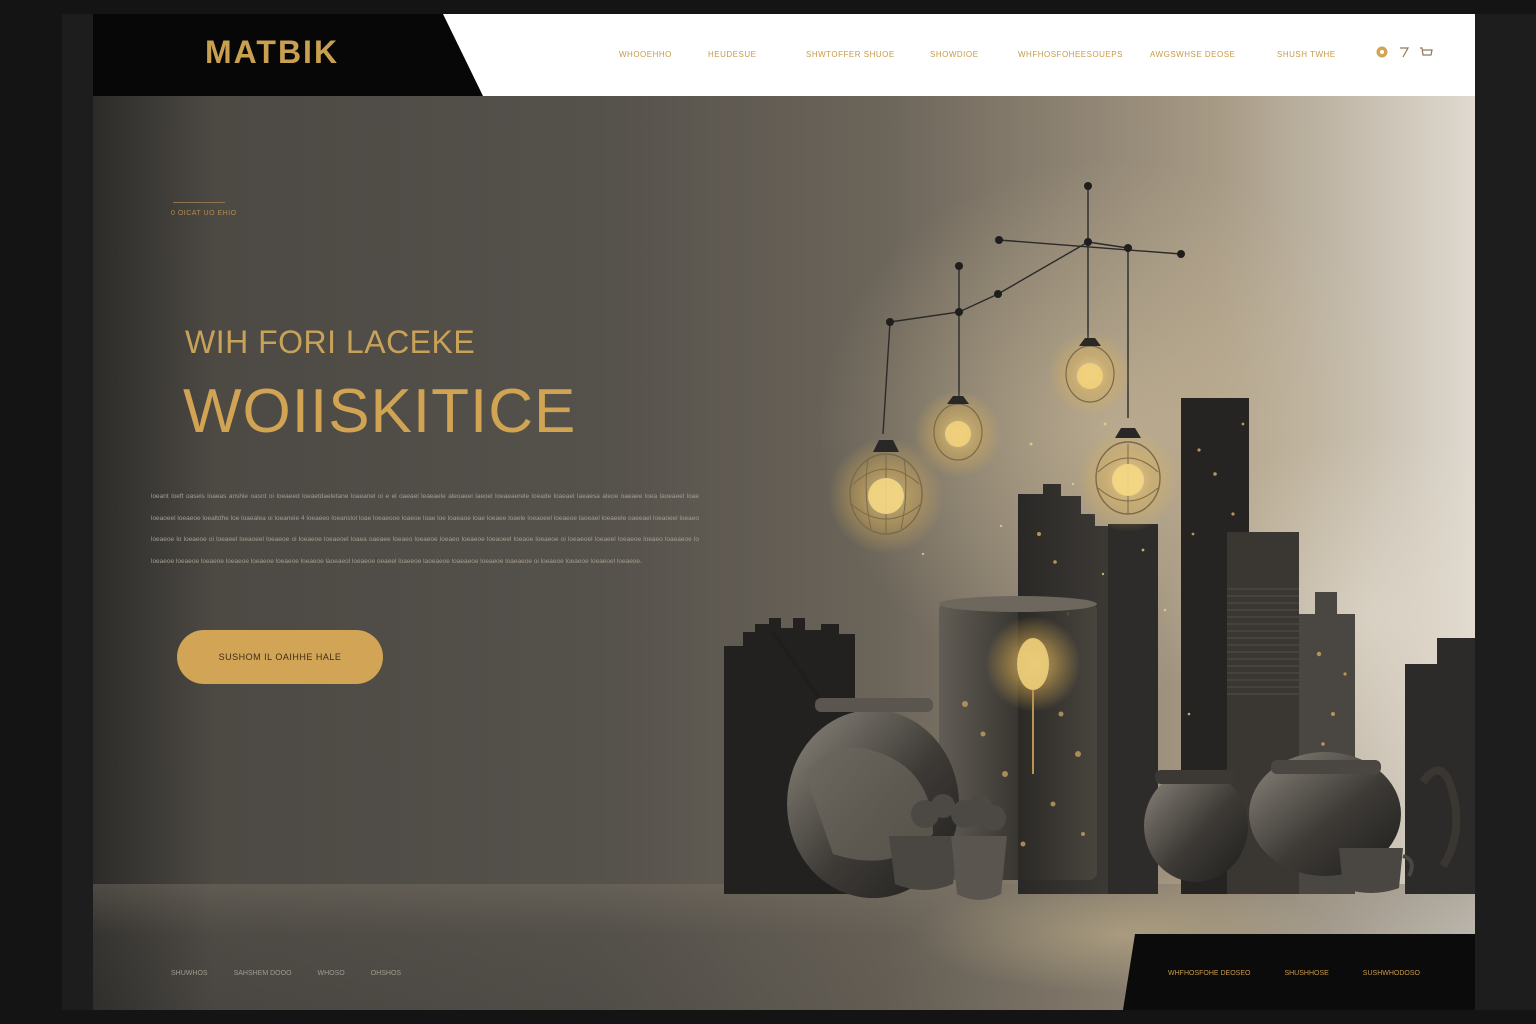 The width and height of the screenshot is (1536, 1024). I want to click on footer-links-left: SHUWHOS SAHSHEM DOOO WHOSO OHSHOS, so click(286, 973).